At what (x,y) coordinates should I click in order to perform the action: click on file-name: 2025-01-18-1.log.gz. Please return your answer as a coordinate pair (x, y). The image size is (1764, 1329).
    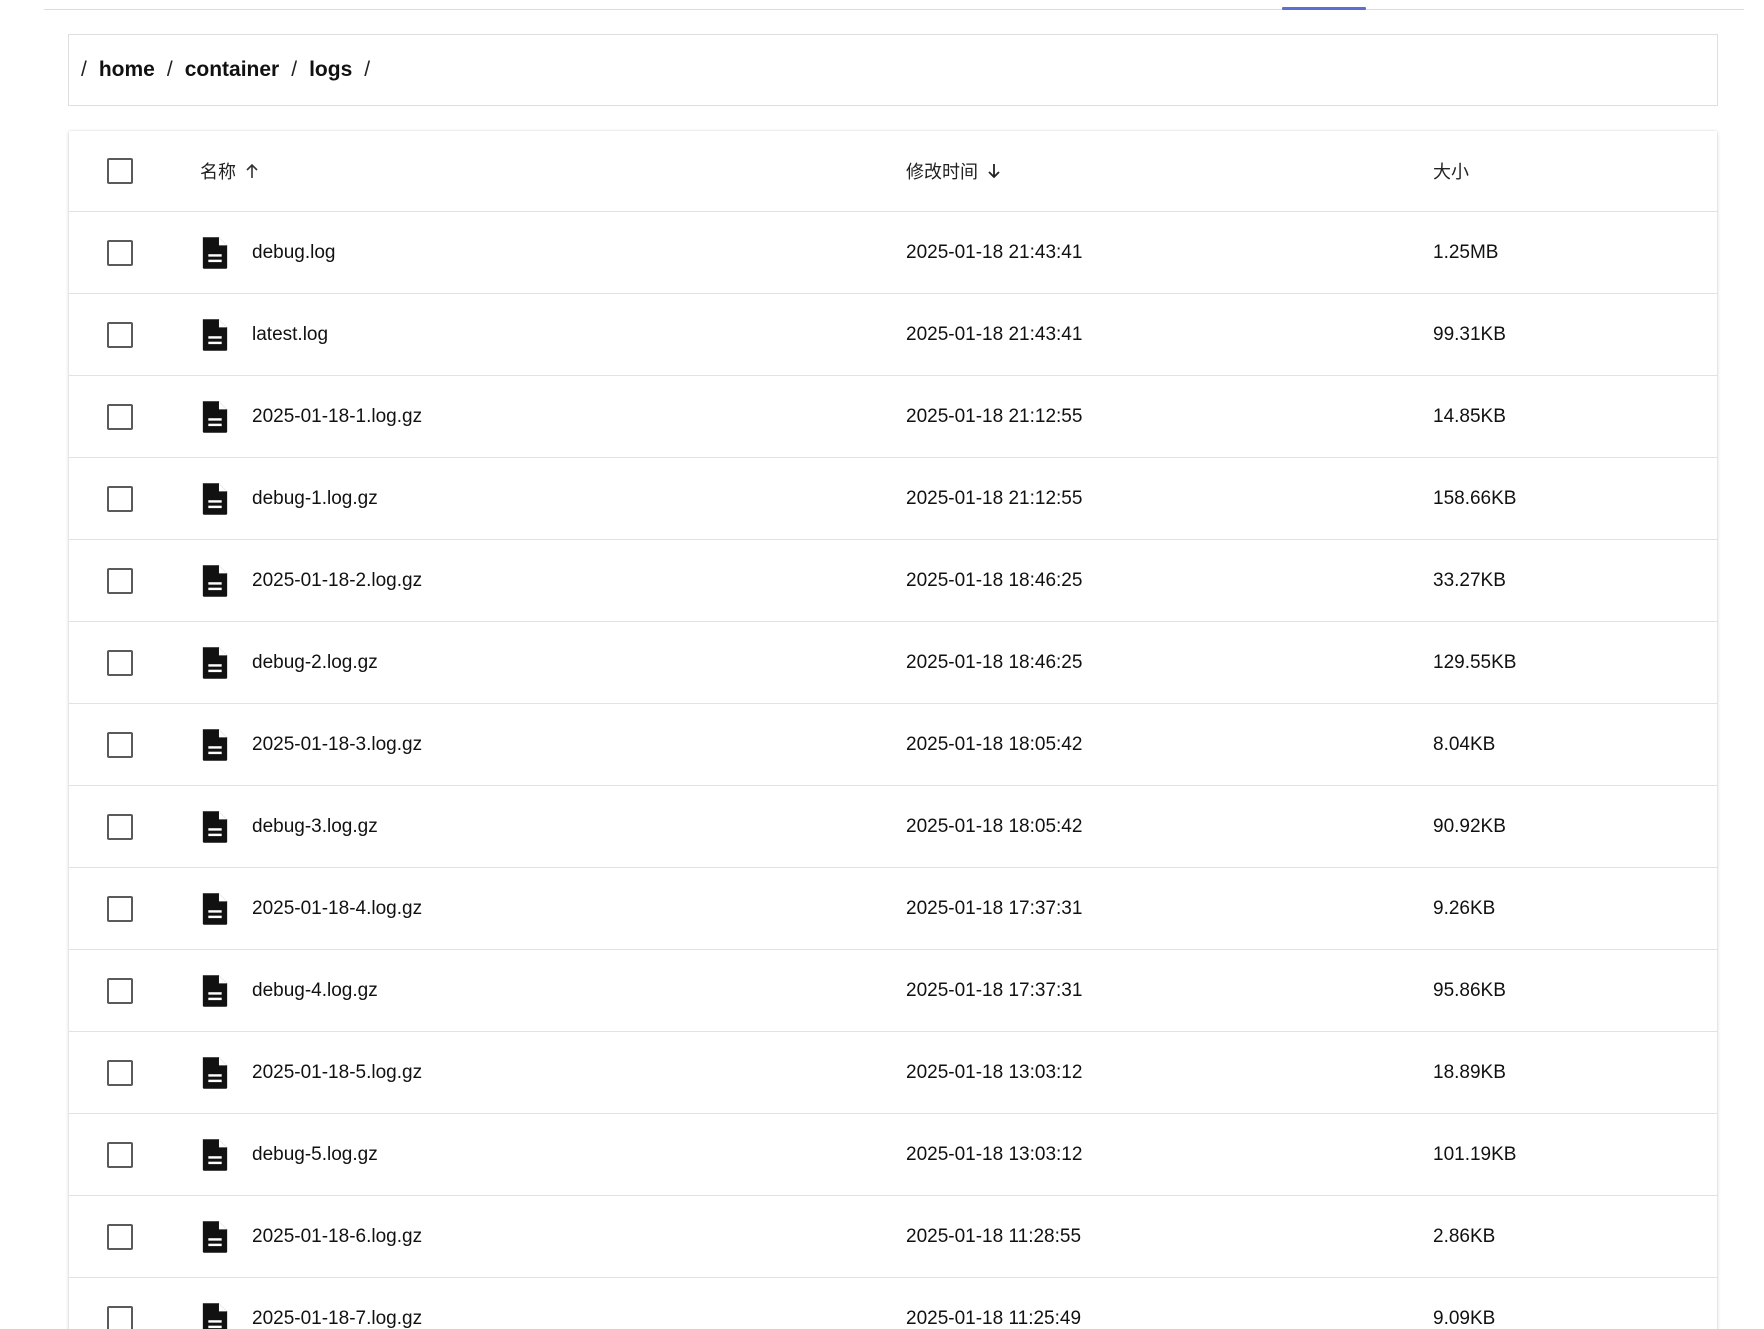
    Looking at the image, I should click on (337, 416).